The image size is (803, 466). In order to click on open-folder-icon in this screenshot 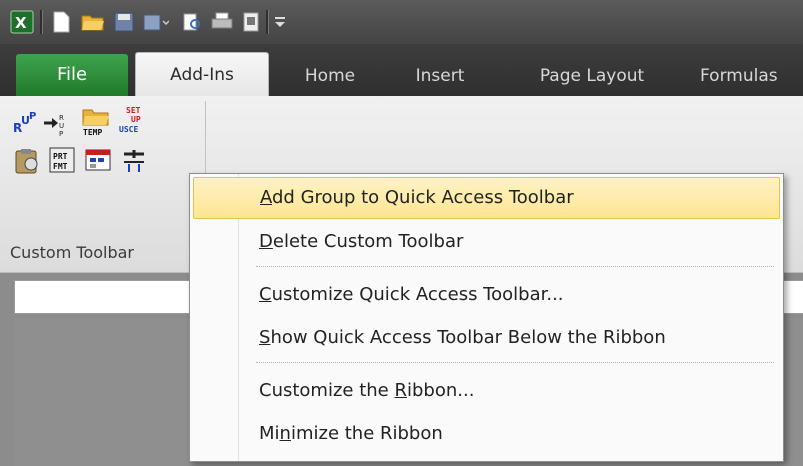, I will do `click(93, 22)`.